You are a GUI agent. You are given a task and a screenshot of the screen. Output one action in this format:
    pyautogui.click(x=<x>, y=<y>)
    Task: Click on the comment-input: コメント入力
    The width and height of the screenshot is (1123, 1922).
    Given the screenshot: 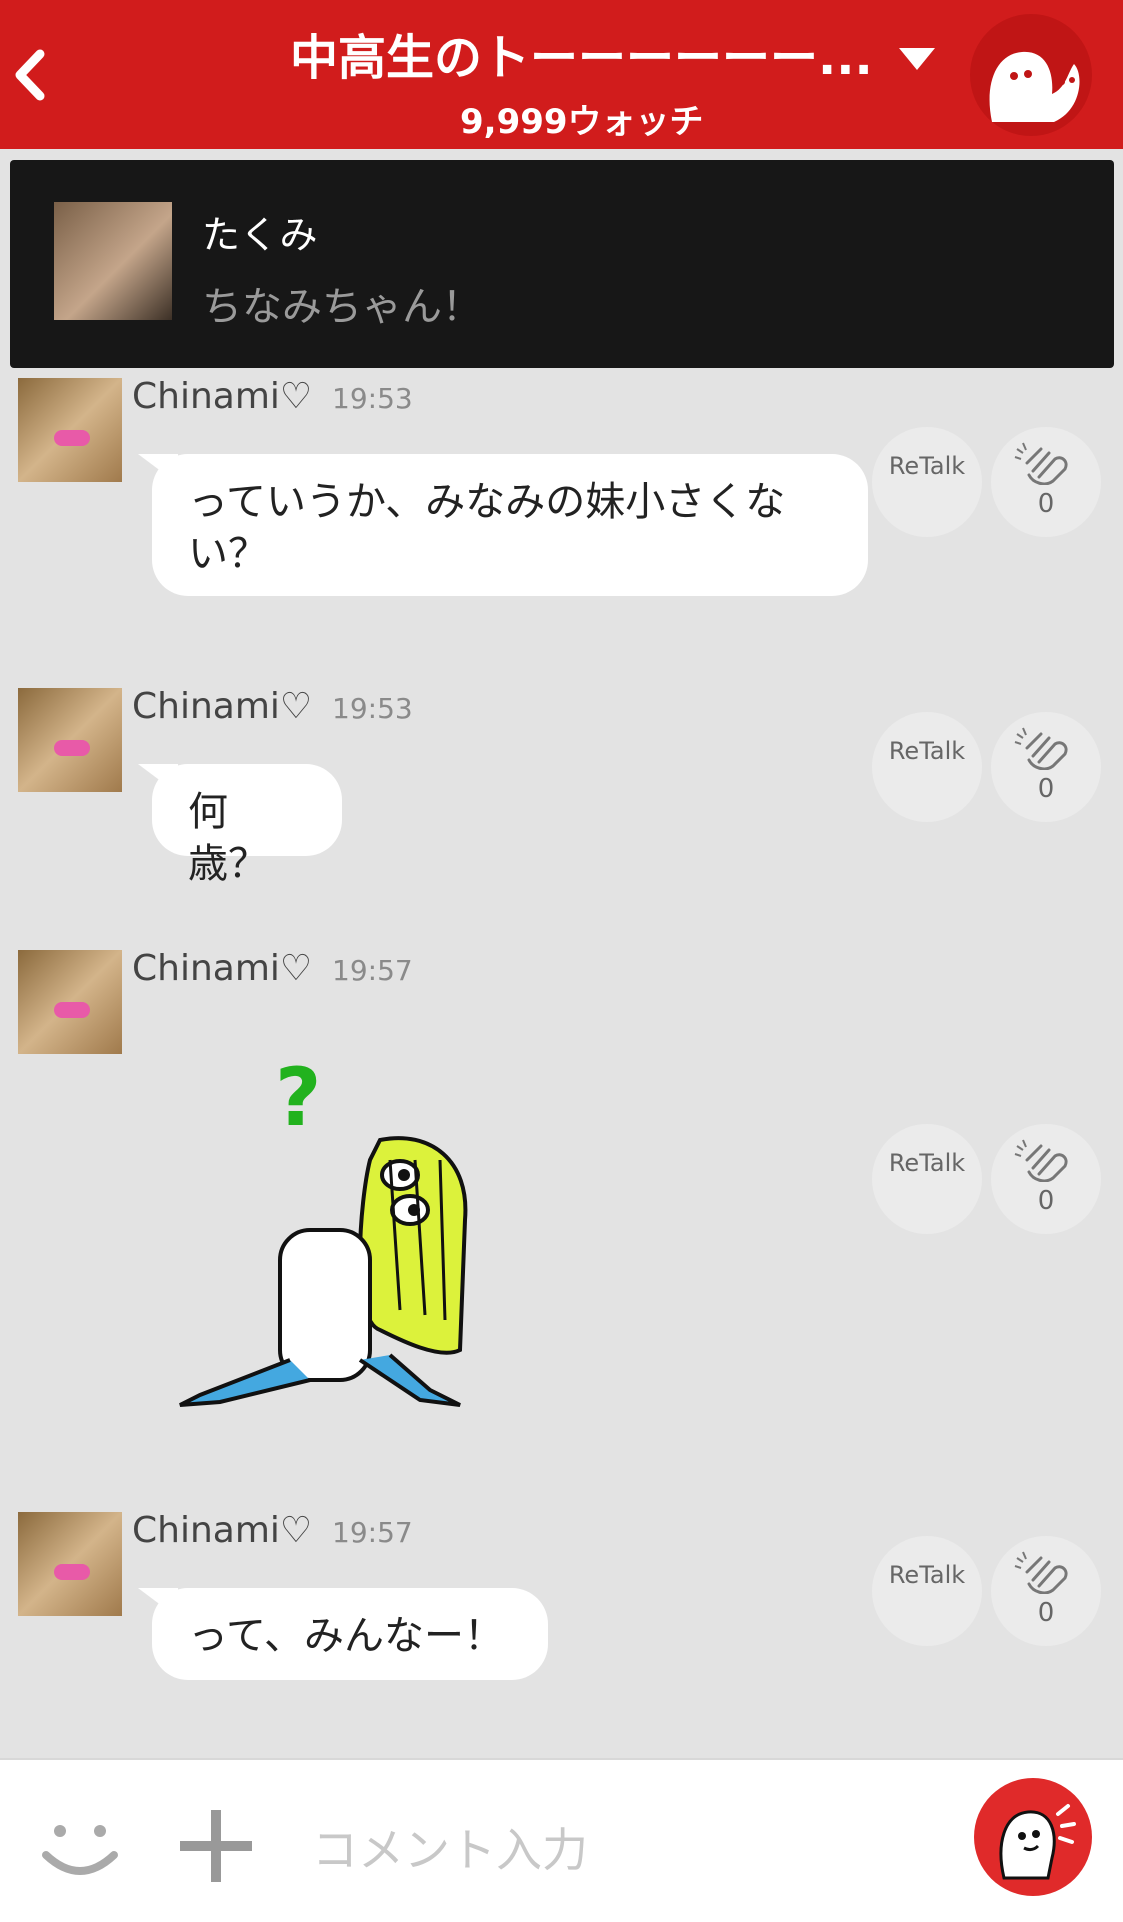 What is the action you would take?
    pyautogui.click(x=450, y=1847)
    